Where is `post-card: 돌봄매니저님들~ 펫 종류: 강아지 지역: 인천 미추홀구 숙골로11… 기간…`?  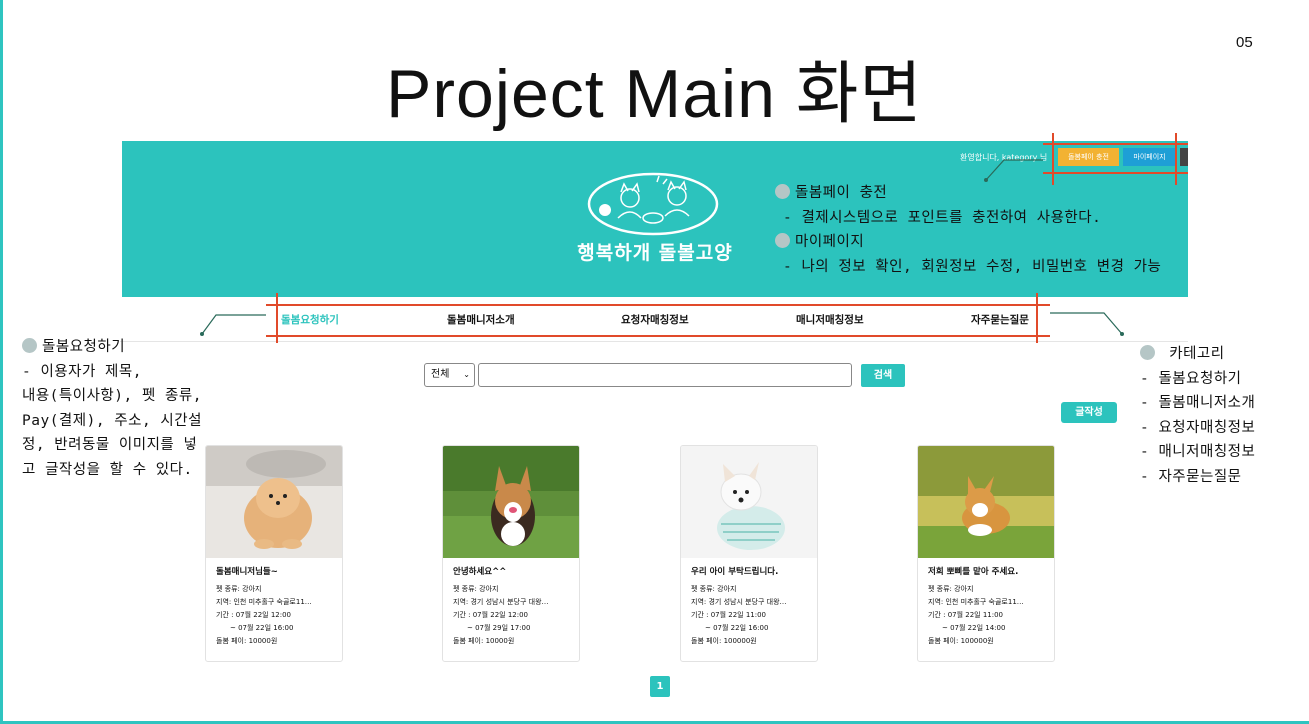 post-card: 돌봄매니저님들~ 펫 종류: 강아지 지역: 인천 미추홀구 숙골로11… 기간… is located at coordinates (274, 553).